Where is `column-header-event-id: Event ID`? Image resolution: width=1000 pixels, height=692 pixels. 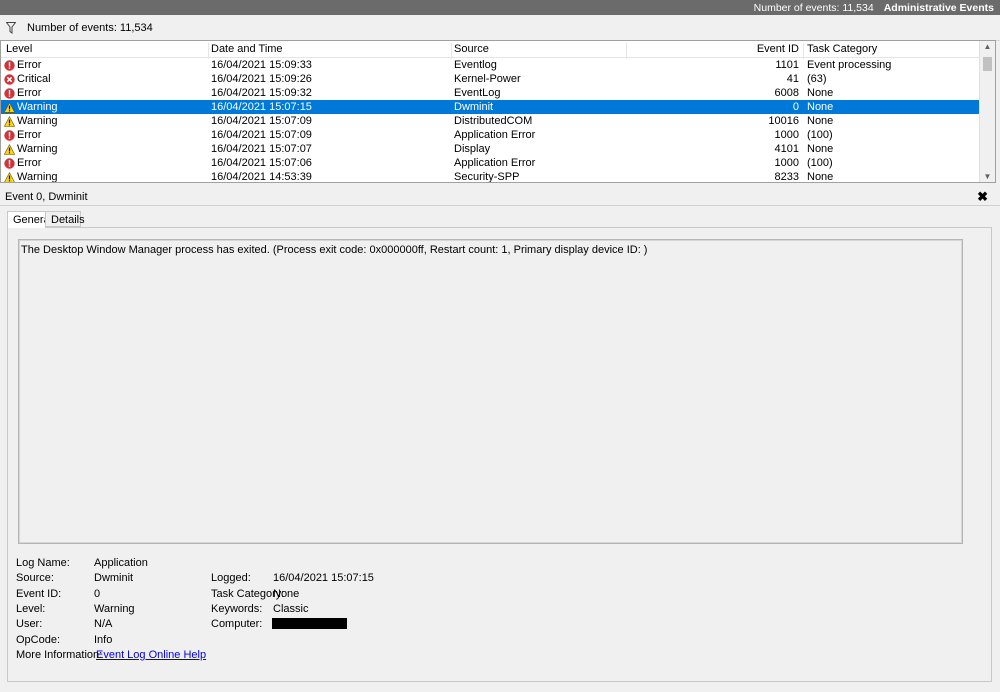 column-header-event-id: Event ID is located at coordinates (778, 49).